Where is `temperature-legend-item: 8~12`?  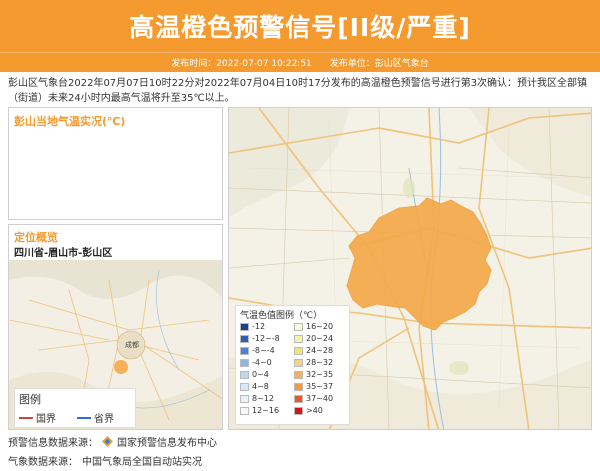
temperature-legend-item: 8~12 is located at coordinates (267, 398).